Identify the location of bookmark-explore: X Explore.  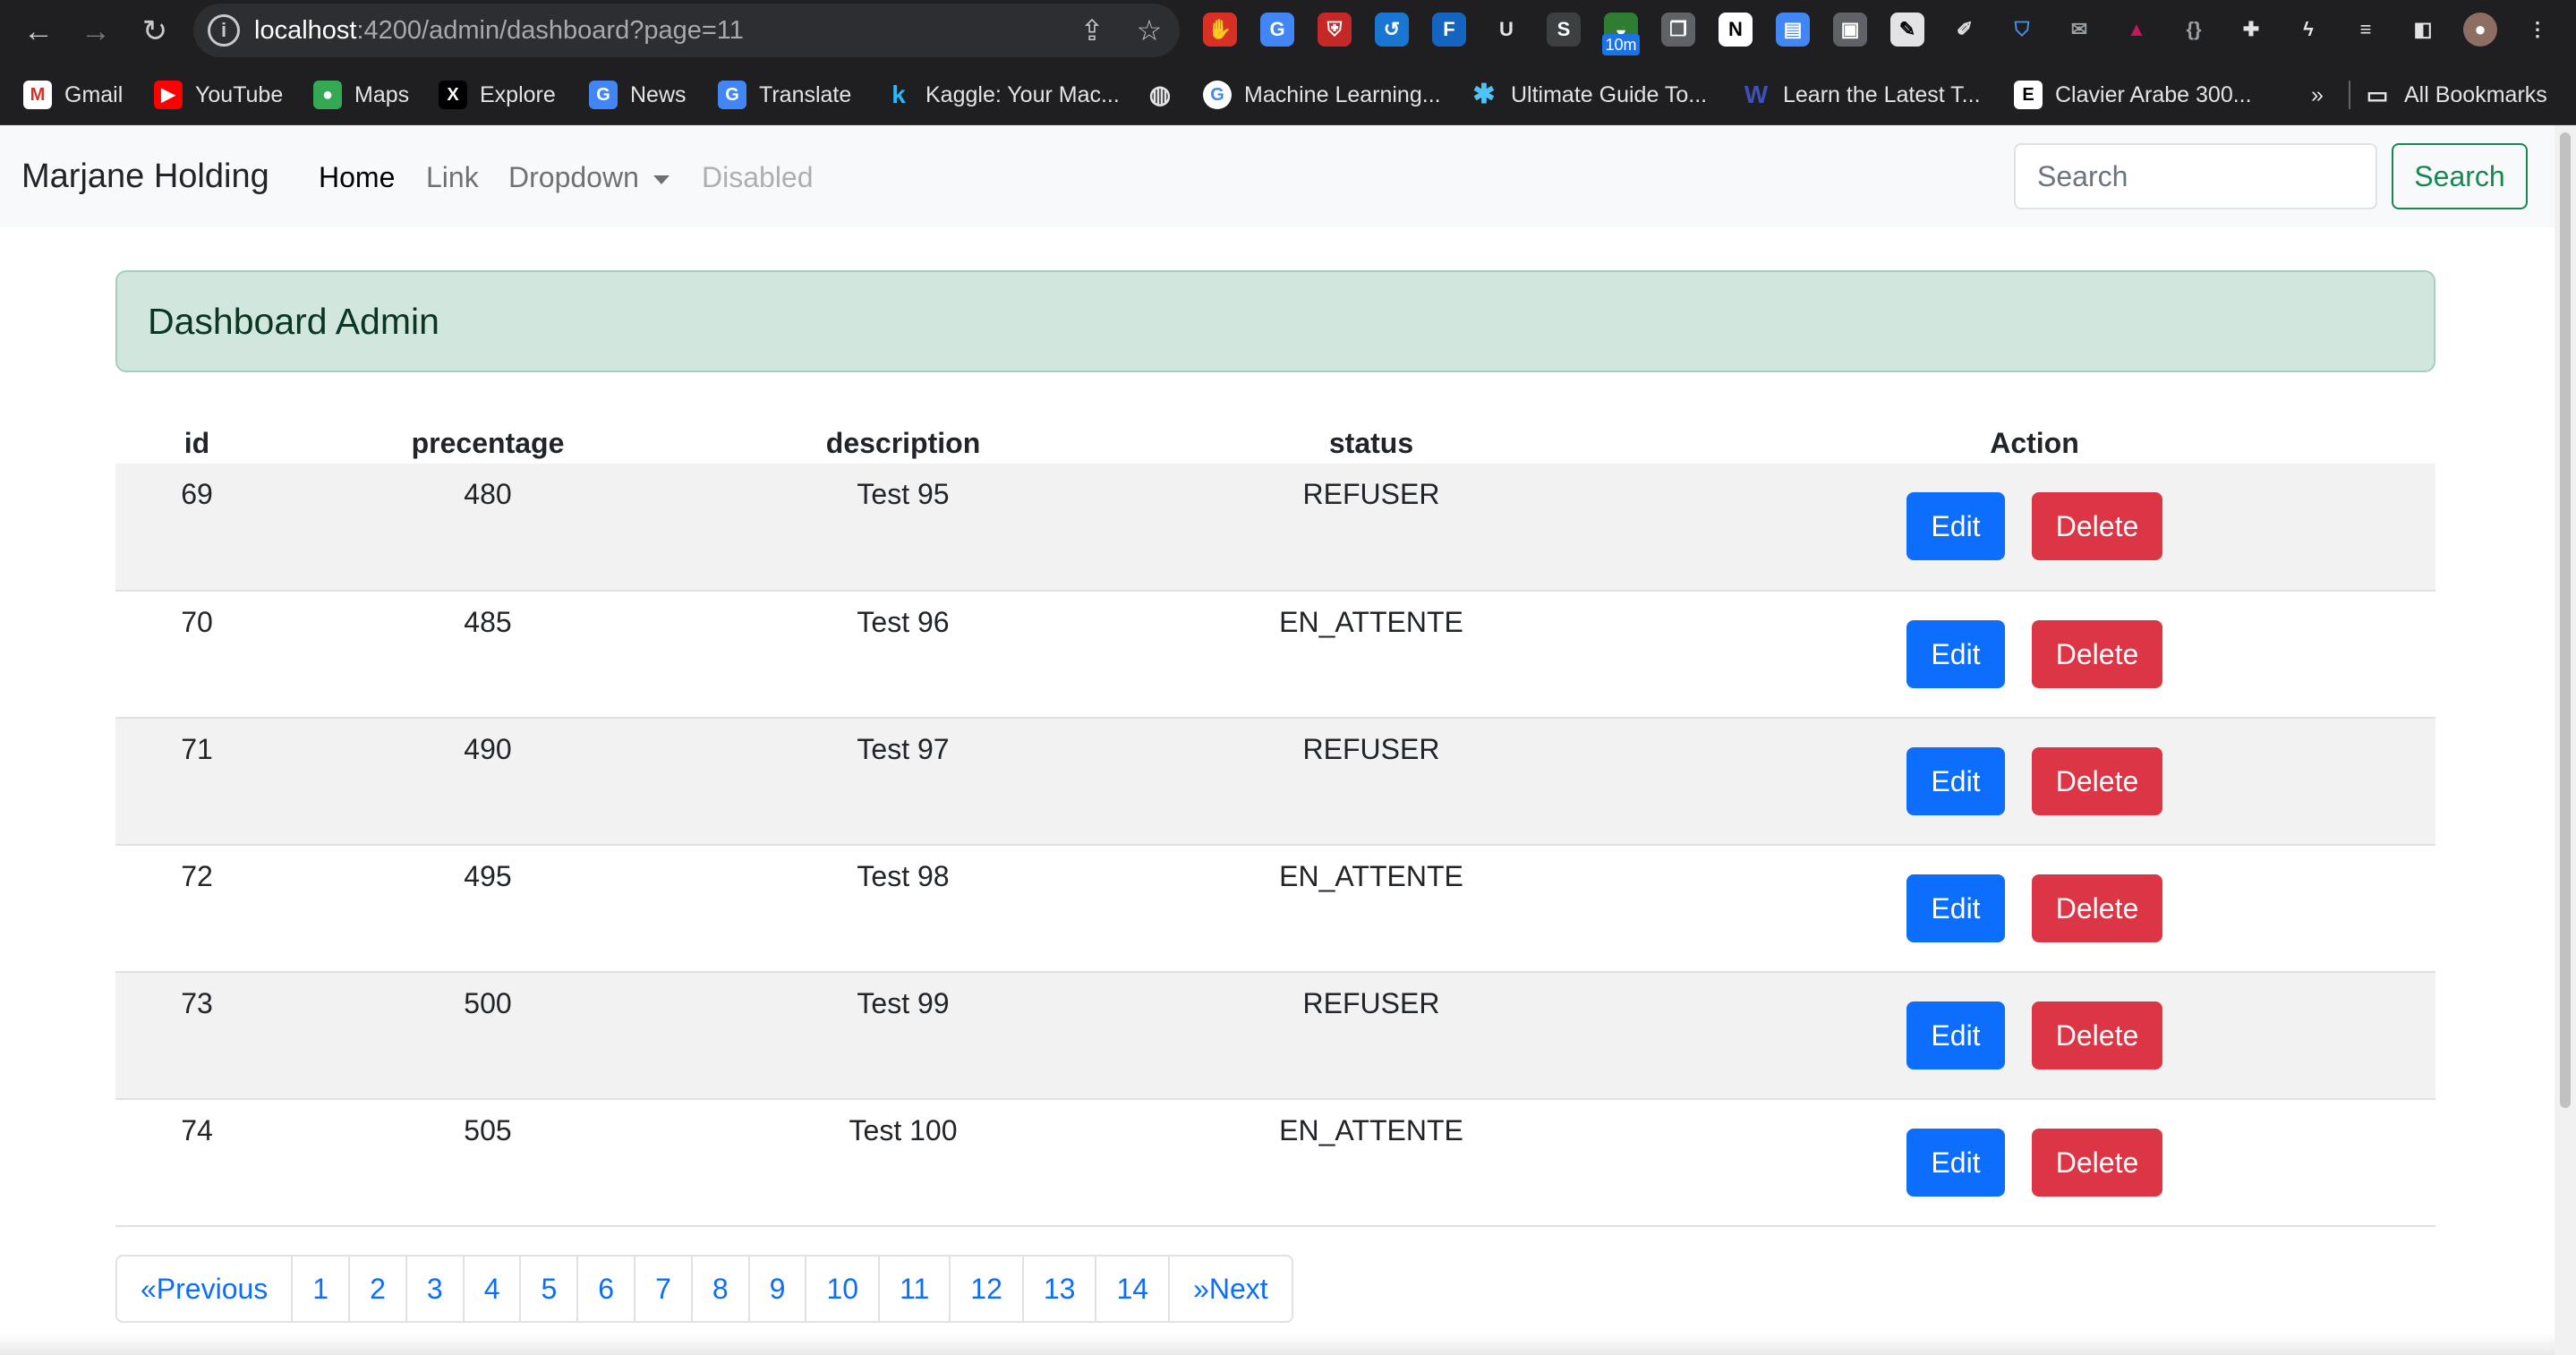
(497, 95).